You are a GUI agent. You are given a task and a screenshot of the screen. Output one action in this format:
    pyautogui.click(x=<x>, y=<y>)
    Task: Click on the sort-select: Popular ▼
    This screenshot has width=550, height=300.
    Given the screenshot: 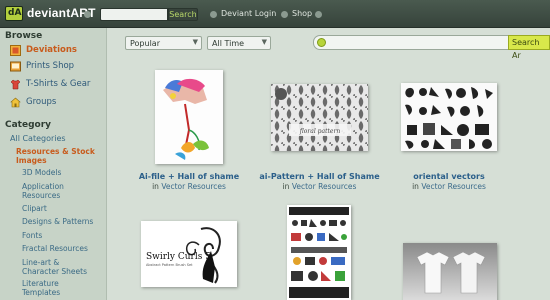 What is the action you would take?
    pyautogui.click(x=163, y=43)
    